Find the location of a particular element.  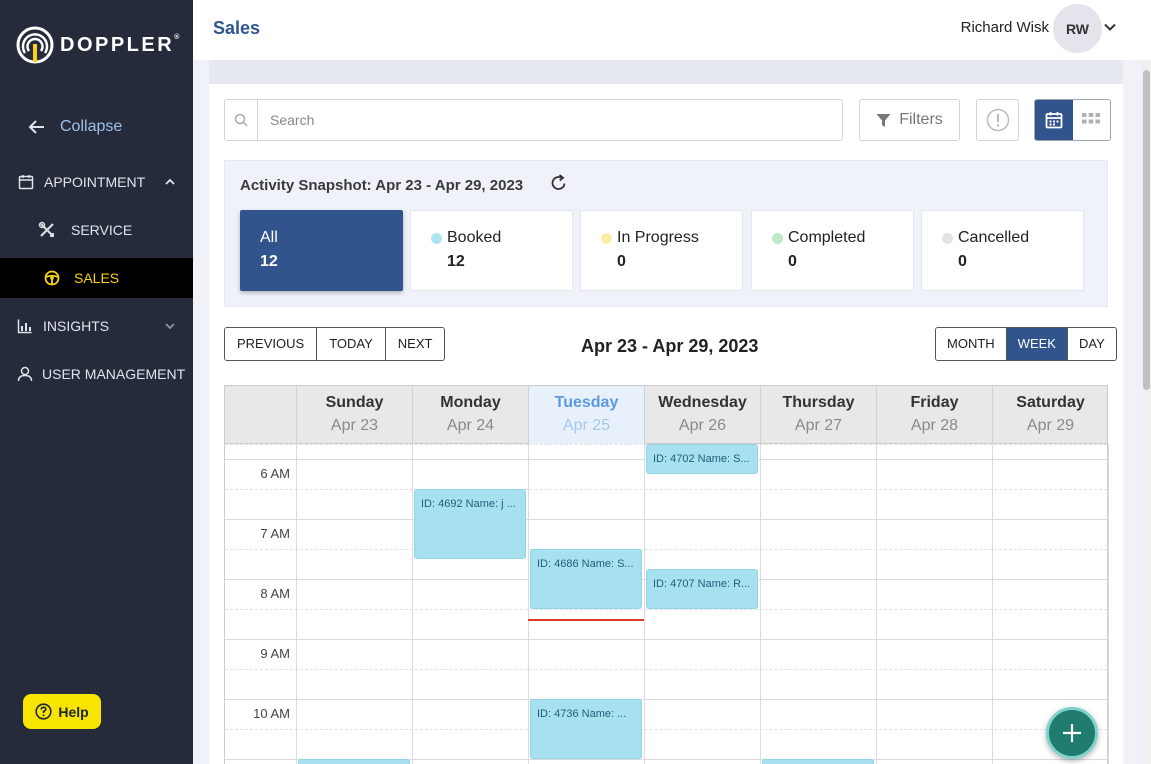

previous-button: PREVIOUS is located at coordinates (271, 344).